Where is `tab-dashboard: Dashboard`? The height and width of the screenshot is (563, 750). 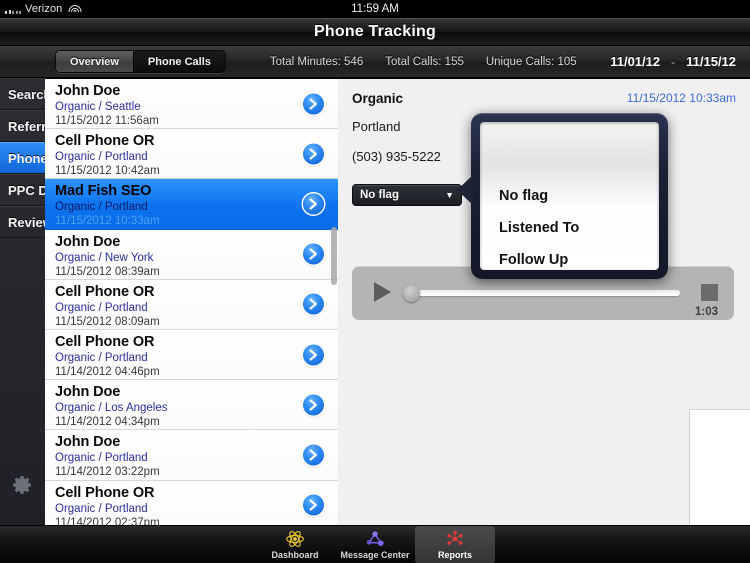
tab-dashboard: Dashboard is located at coordinates (295, 544).